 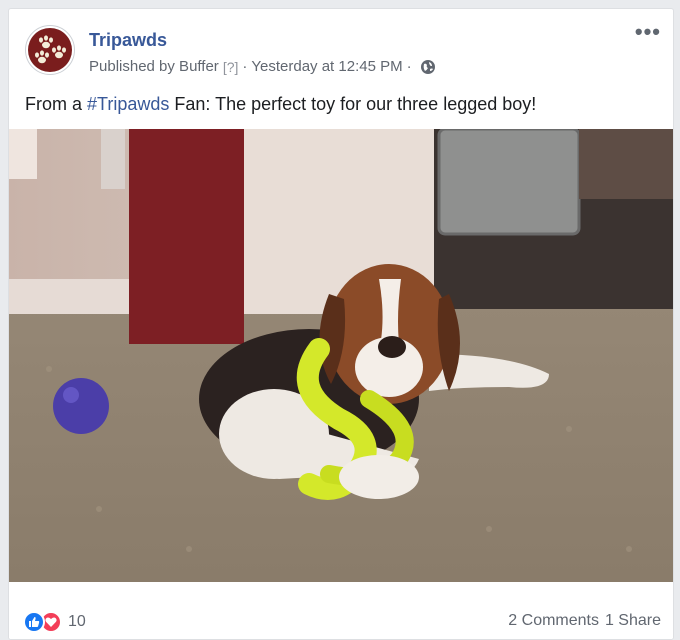 What do you see at coordinates (428, 67) in the screenshot?
I see `globe-icon` at bounding box center [428, 67].